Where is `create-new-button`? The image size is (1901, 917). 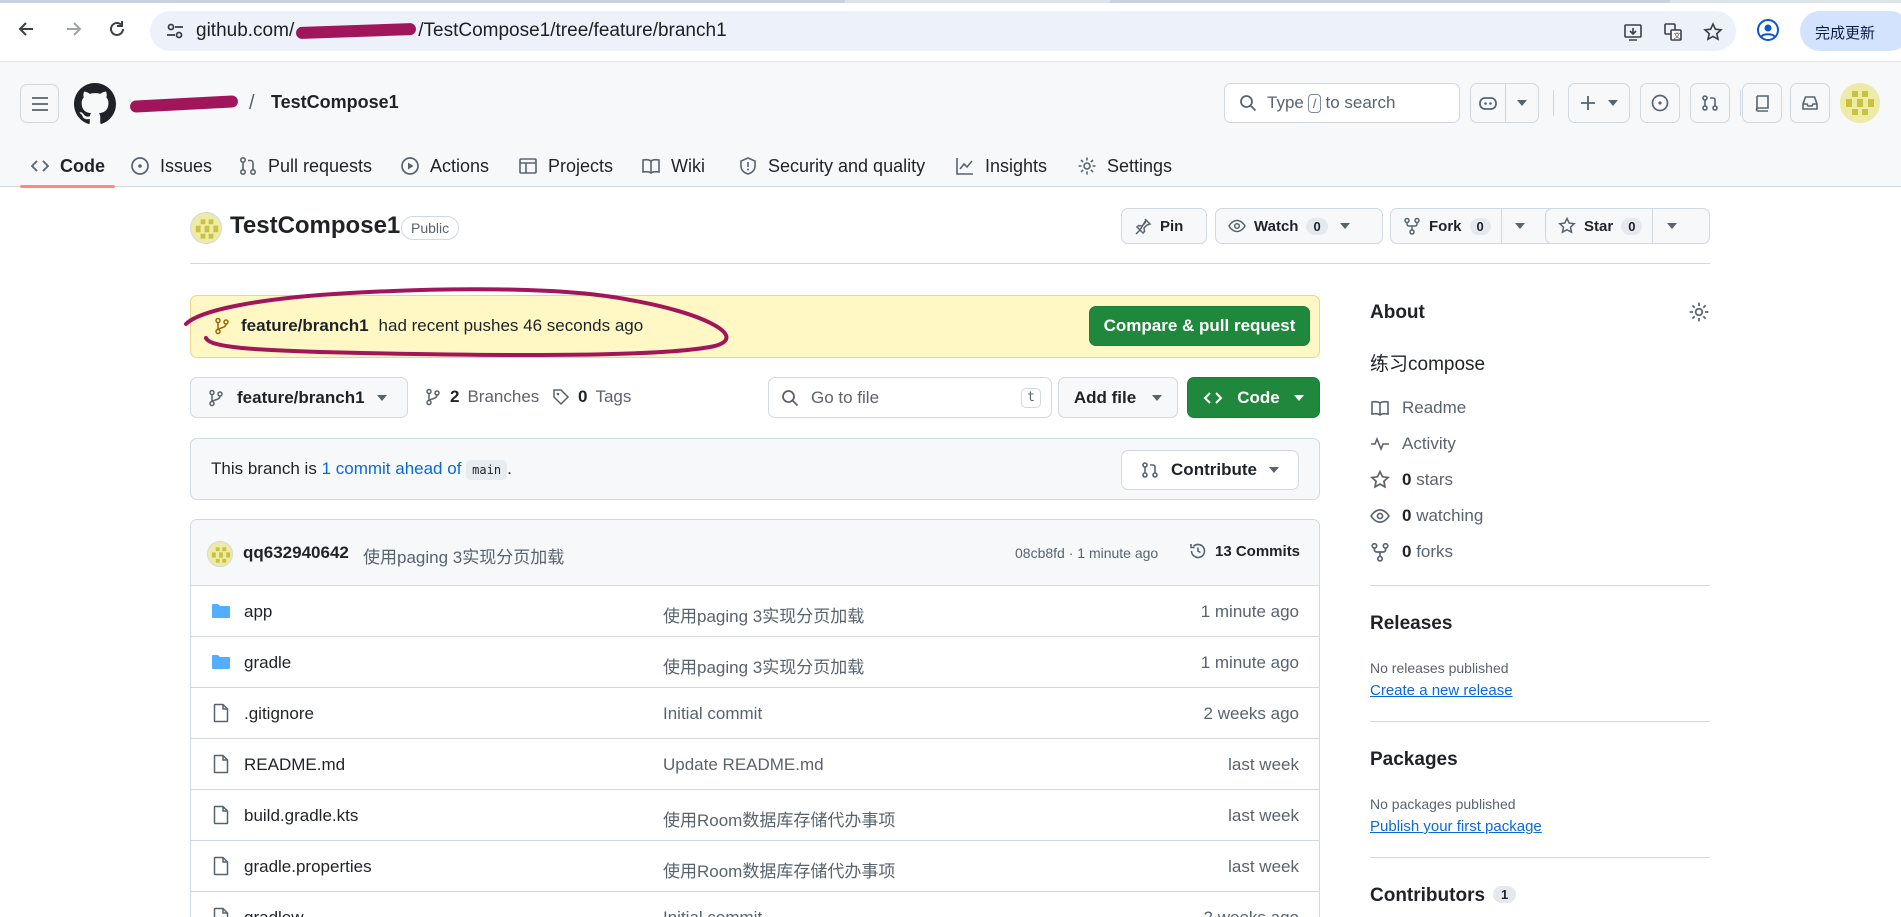
create-new-button is located at coordinates (1599, 103).